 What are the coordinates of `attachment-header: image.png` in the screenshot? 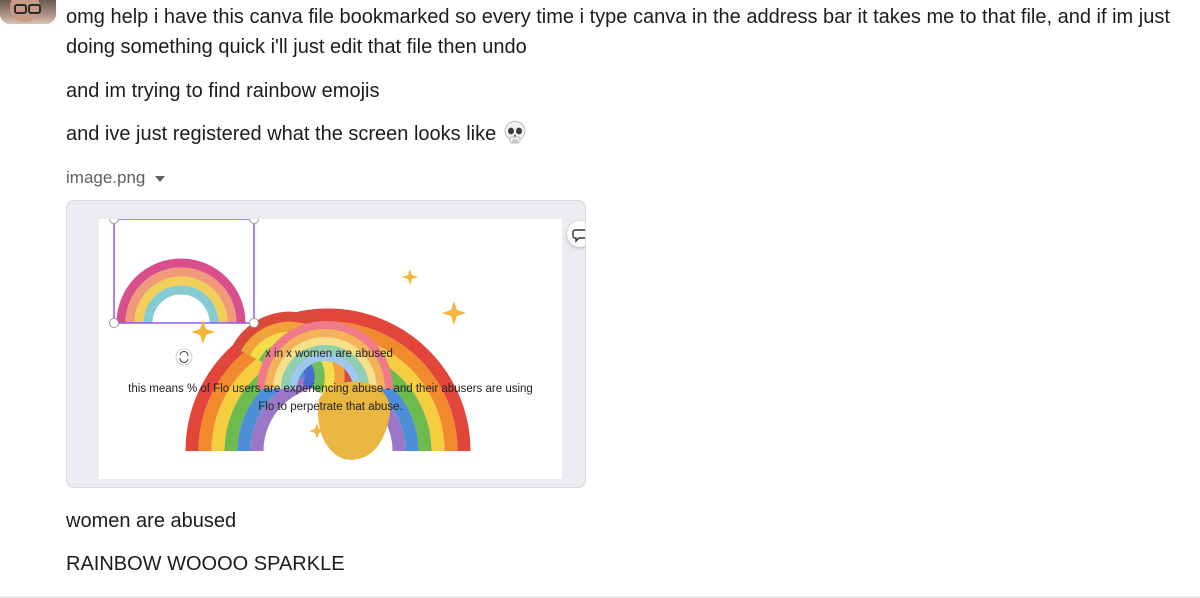 It's located at (116, 178).